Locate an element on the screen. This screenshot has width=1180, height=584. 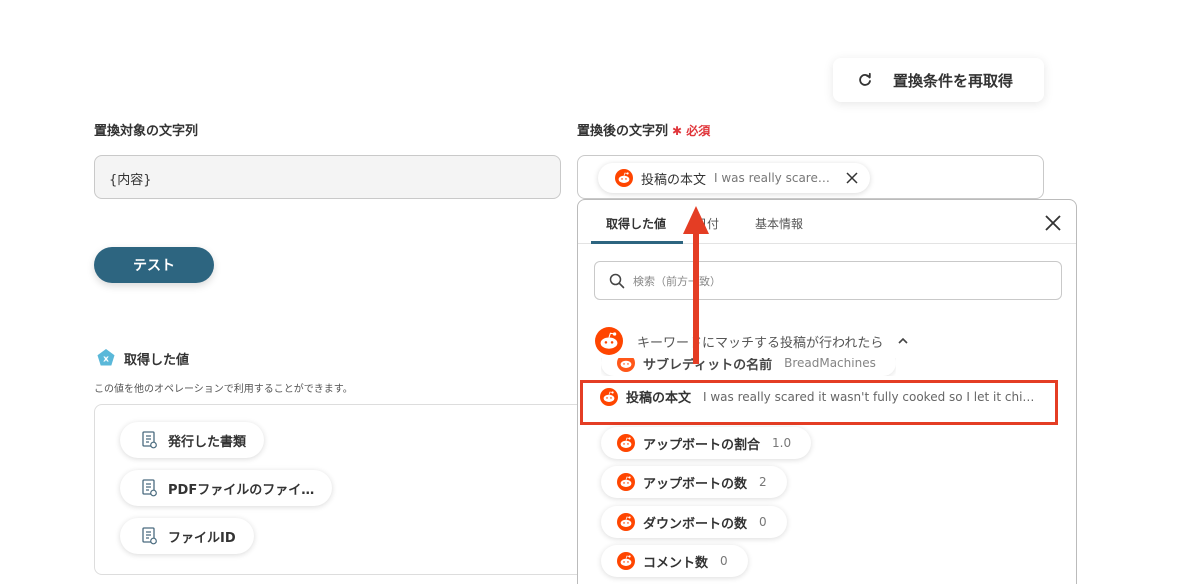
item-name: コメント数 is located at coordinates (676, 563).